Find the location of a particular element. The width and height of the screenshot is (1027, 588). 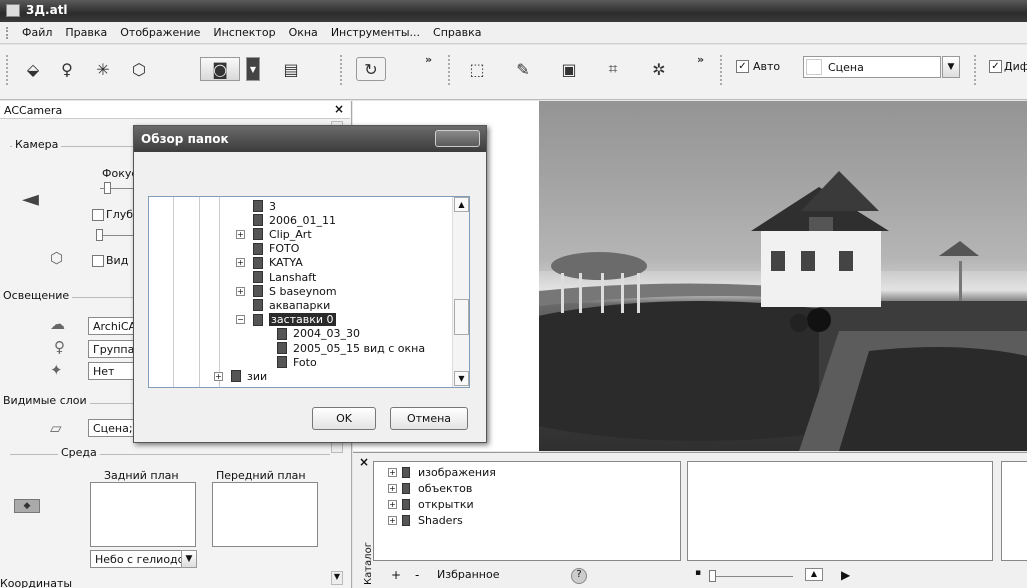

play-icon: ▶ is located at coordinates (845, 575).